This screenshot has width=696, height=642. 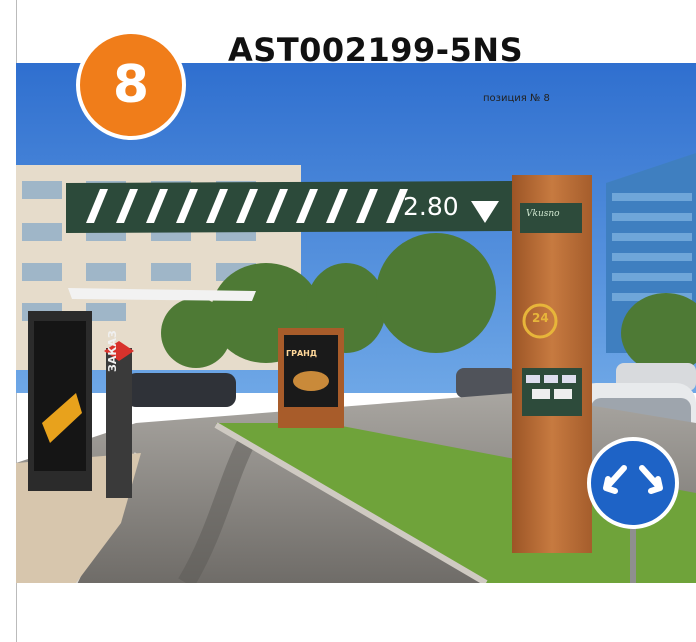 What do you see at coordinates (301, 353) in the screenshot?
I see `menu-board-label: ГРАНД` at bounding box center [301, 353].